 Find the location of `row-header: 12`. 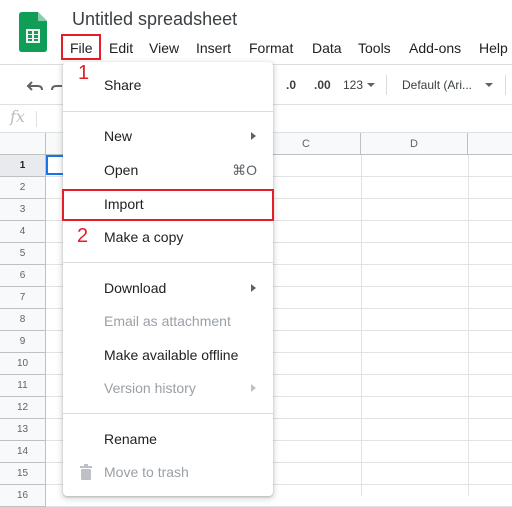

row-header: 12 is located at coordinates (23, 408).